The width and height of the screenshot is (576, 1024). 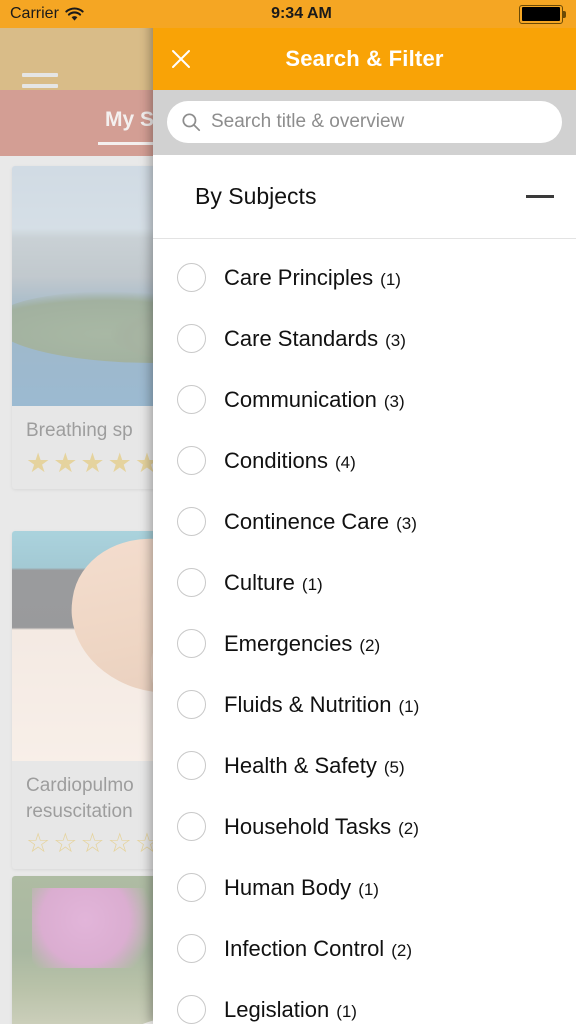 I want to click on subject-filter-row: Continence Care (3), so click(x=364, y=521).